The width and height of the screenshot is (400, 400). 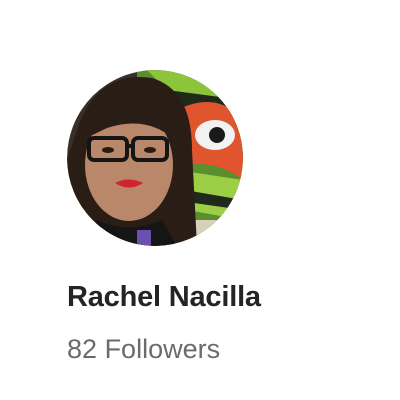 What do you see at coordinates (162, 349) in the screenshot?
I see `followers-label: Followers` at bounding box center [162, 349].